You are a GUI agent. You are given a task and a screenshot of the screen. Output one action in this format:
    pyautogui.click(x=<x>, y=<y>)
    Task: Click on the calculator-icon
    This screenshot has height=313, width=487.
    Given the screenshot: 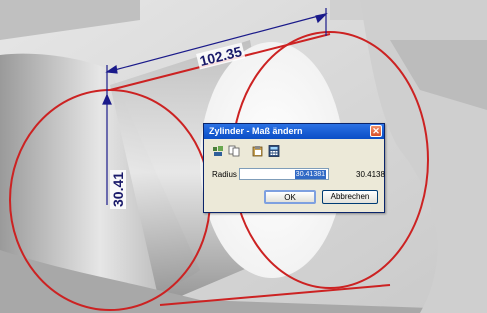 What is the action you would take?
    pyautogui.click(x=274, y=150)
    